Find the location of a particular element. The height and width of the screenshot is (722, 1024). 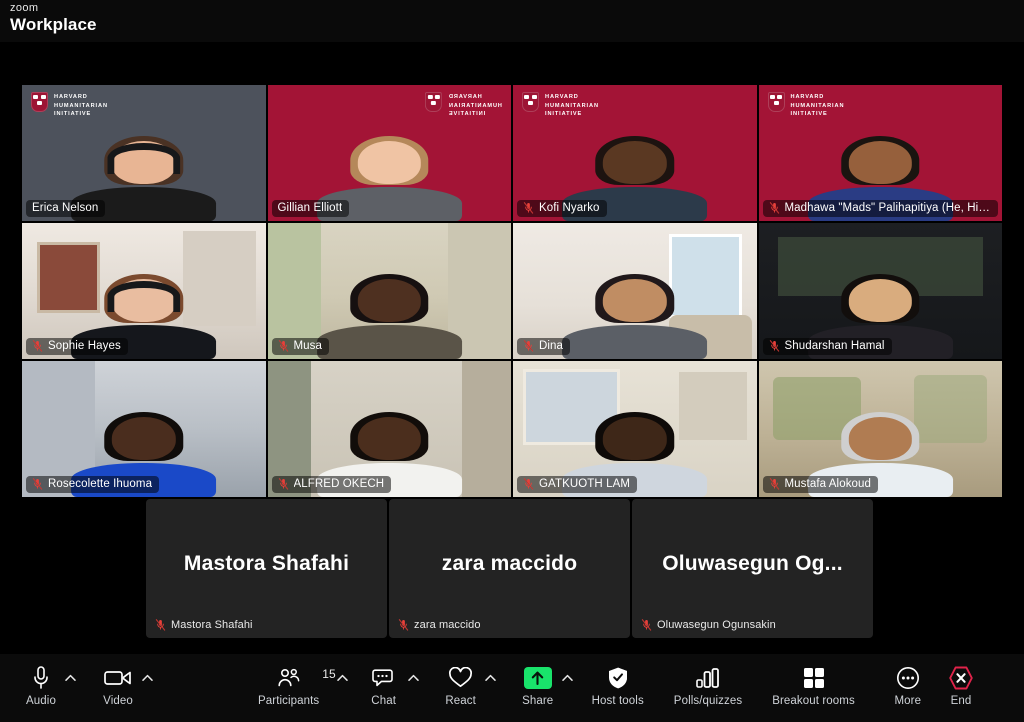

end-button: End is located at coordinates (961, 680).